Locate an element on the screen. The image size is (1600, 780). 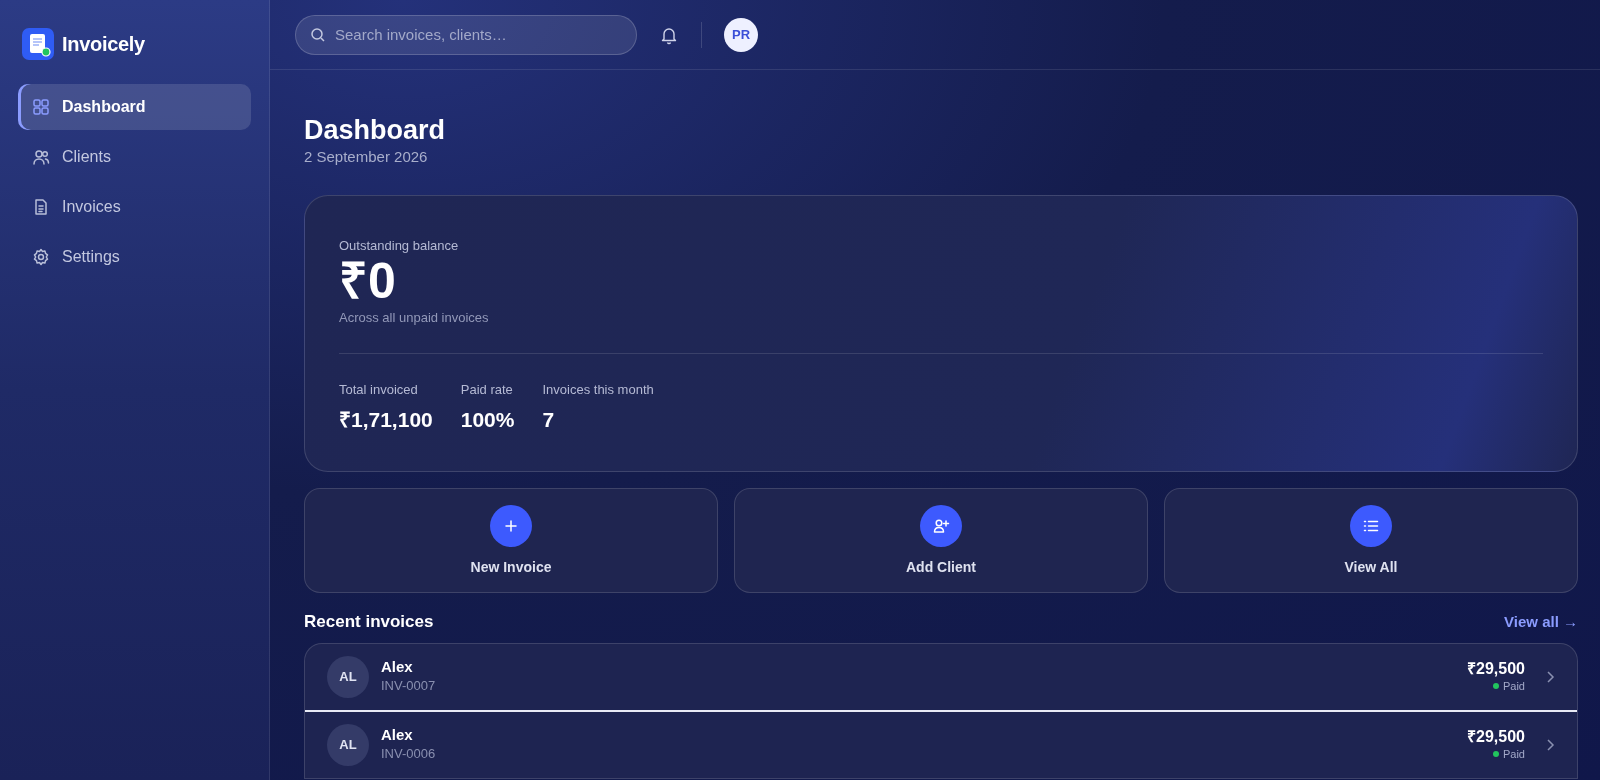
users-icon is located at coordinates (41, 157).